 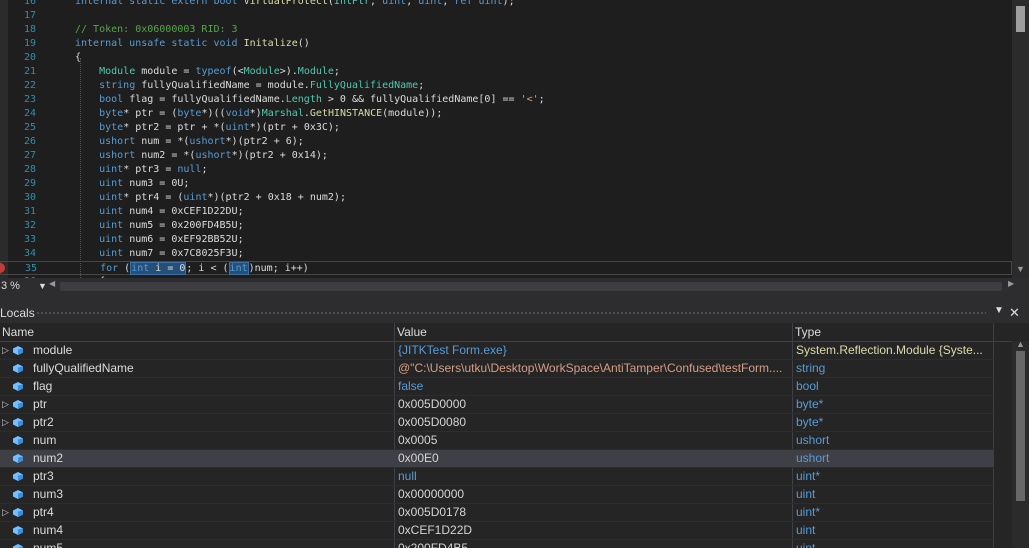 What do you see at coordinates (594, 440) in the screenshot?
I see `local-value: 0x0005` at bounding box center [594, 440].